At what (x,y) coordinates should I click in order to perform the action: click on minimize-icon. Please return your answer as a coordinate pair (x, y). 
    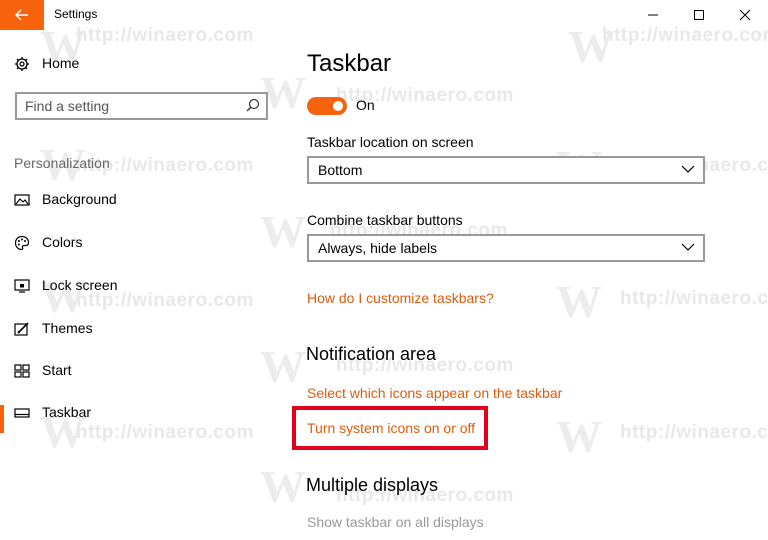
    Looking at the image, I should click on (653, 15).